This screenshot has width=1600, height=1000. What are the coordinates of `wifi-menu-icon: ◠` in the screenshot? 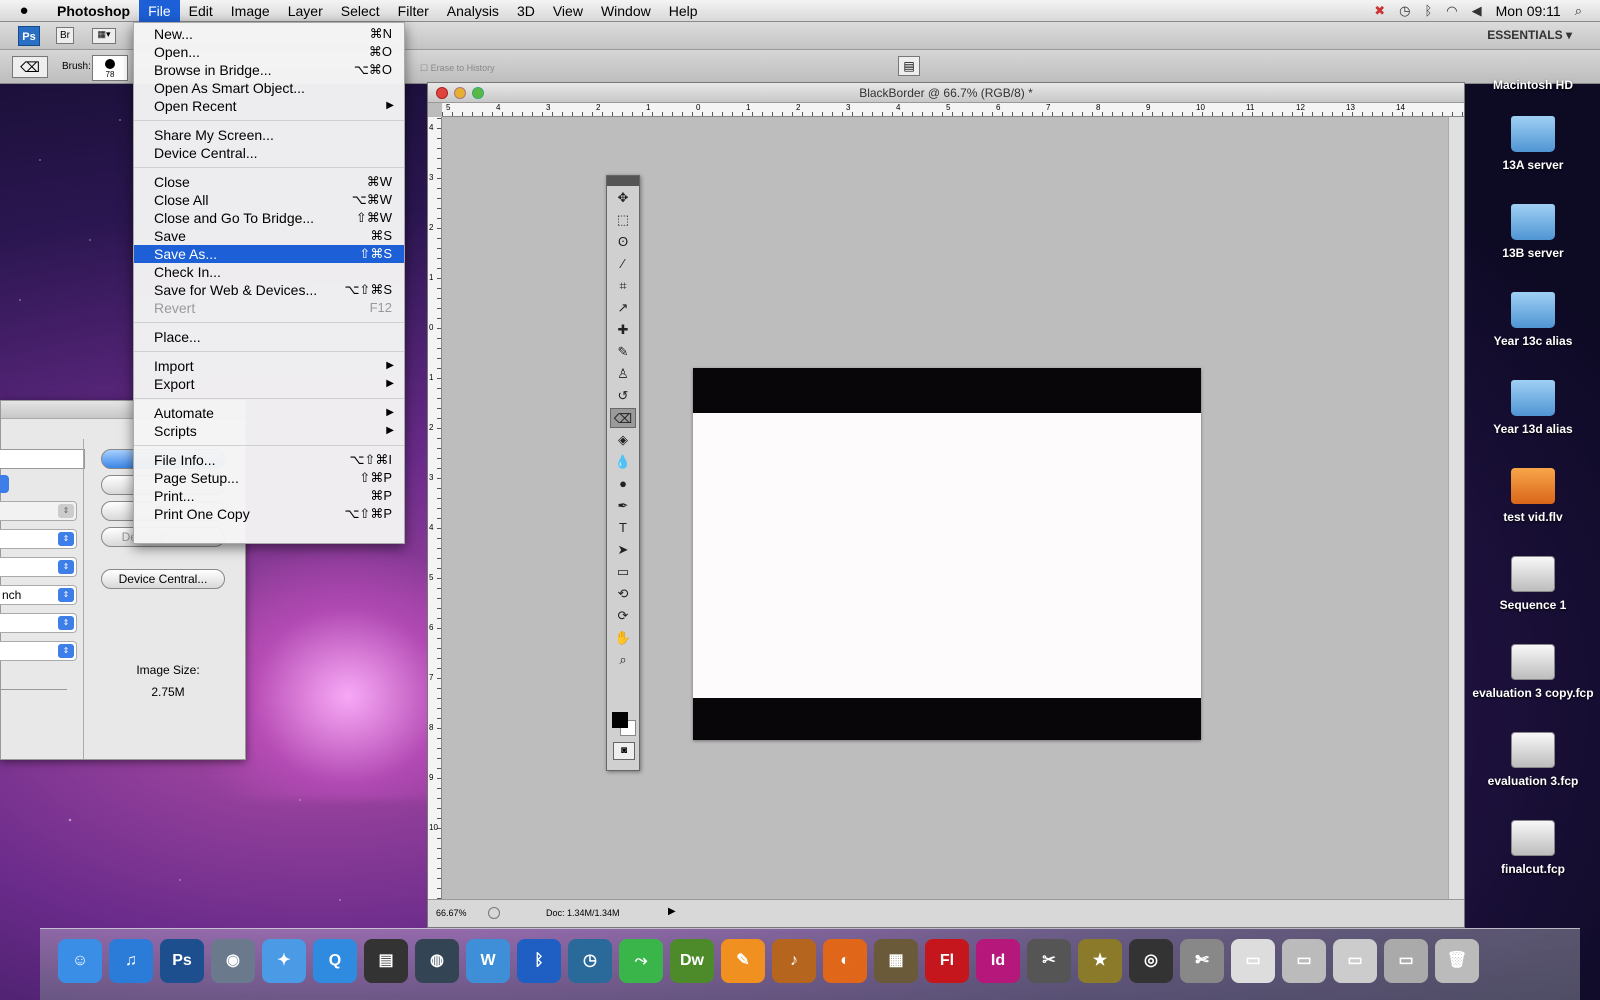 It's located at (1451, 11).